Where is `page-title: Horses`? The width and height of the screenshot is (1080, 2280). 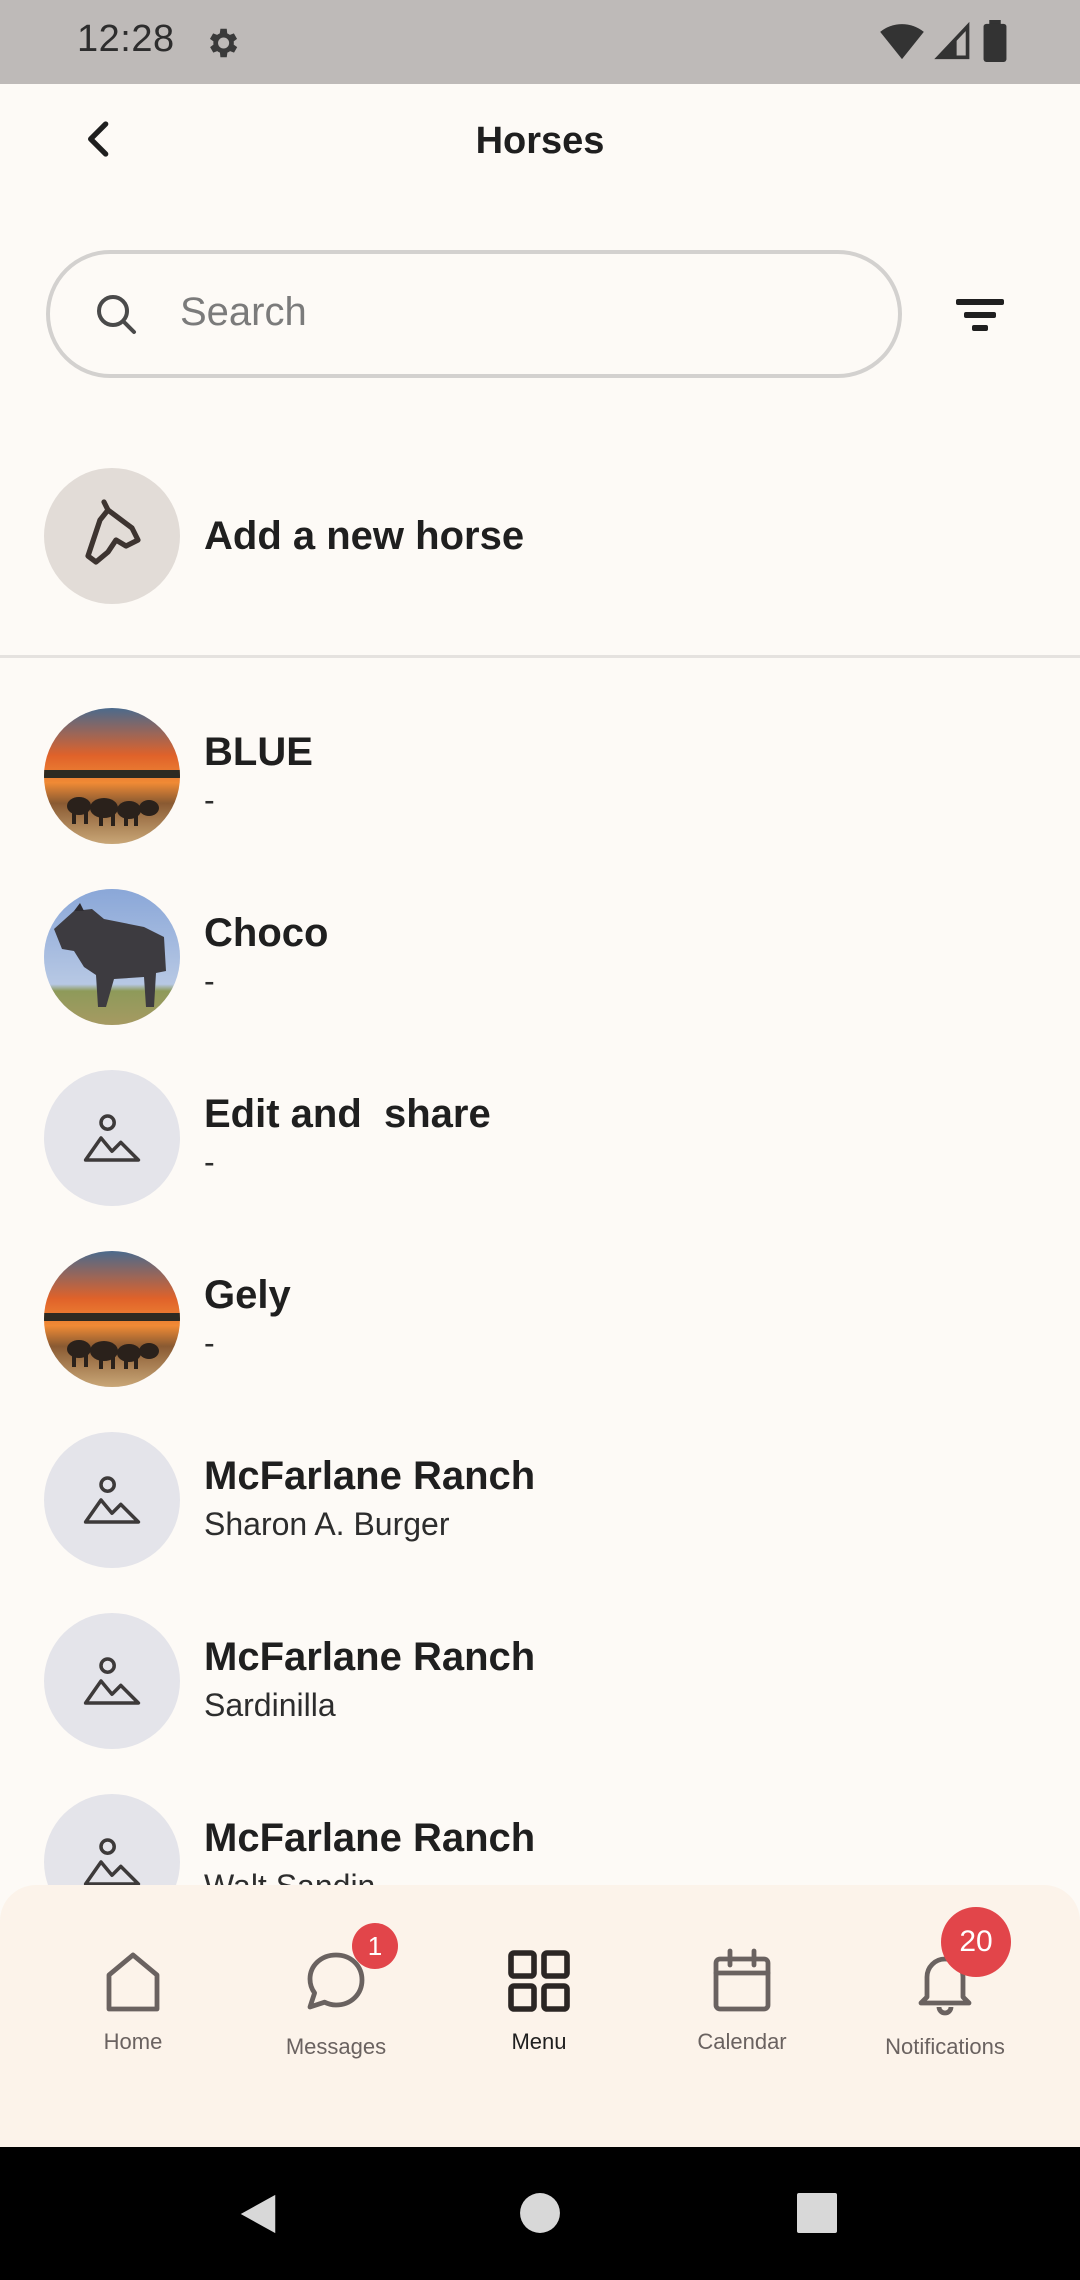
page-title: Horses is located at coordinates (540, 141).